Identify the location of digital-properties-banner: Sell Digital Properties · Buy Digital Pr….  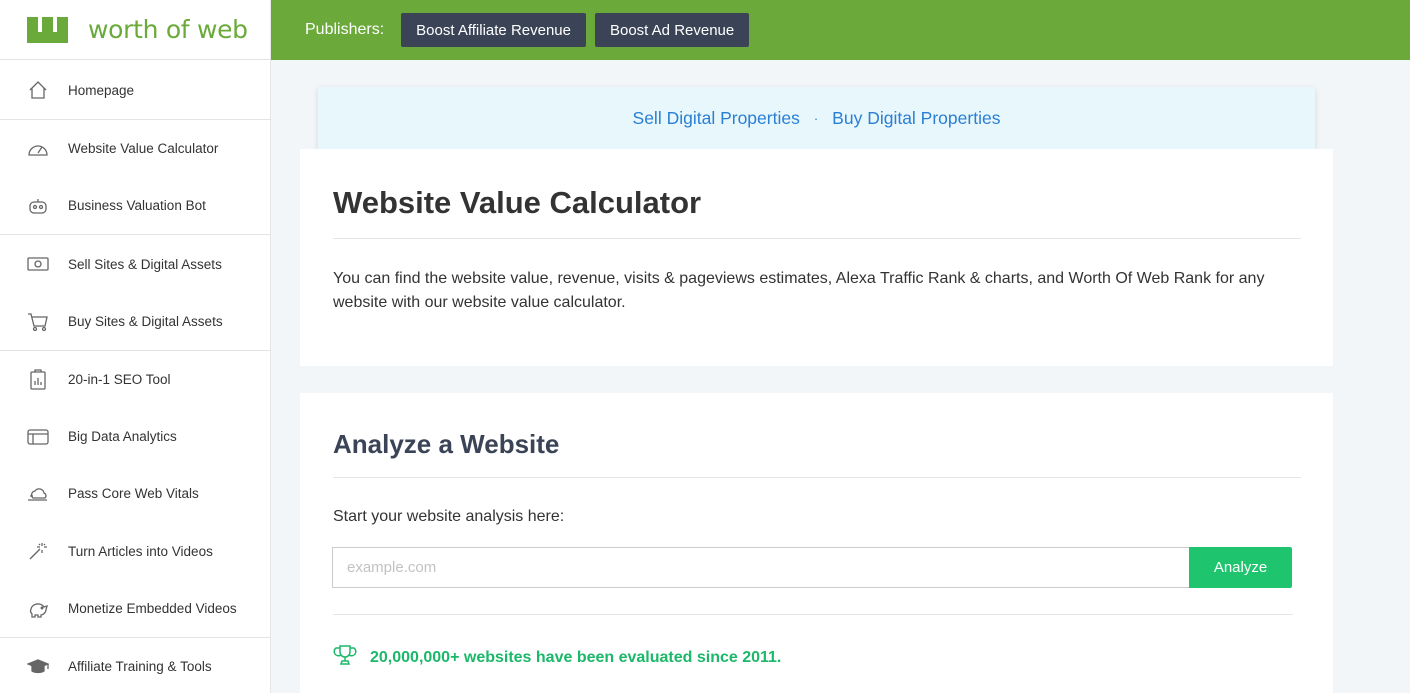
(816, 118).